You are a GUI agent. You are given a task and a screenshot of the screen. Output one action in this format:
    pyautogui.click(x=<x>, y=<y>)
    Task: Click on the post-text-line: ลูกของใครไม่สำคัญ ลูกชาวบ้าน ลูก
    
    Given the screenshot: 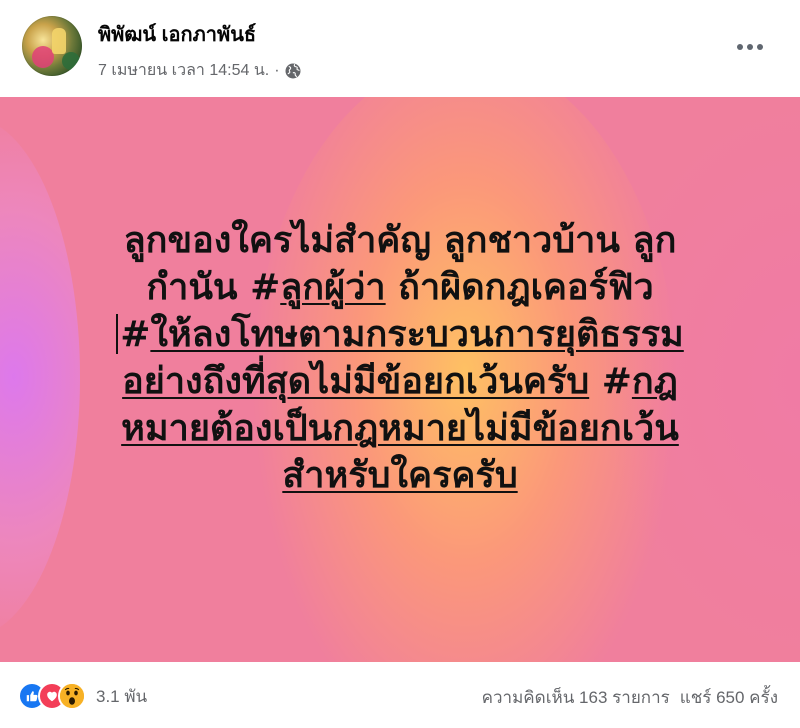 What is the action you would take?
    pyautogui.click(x=400, y=240)
    